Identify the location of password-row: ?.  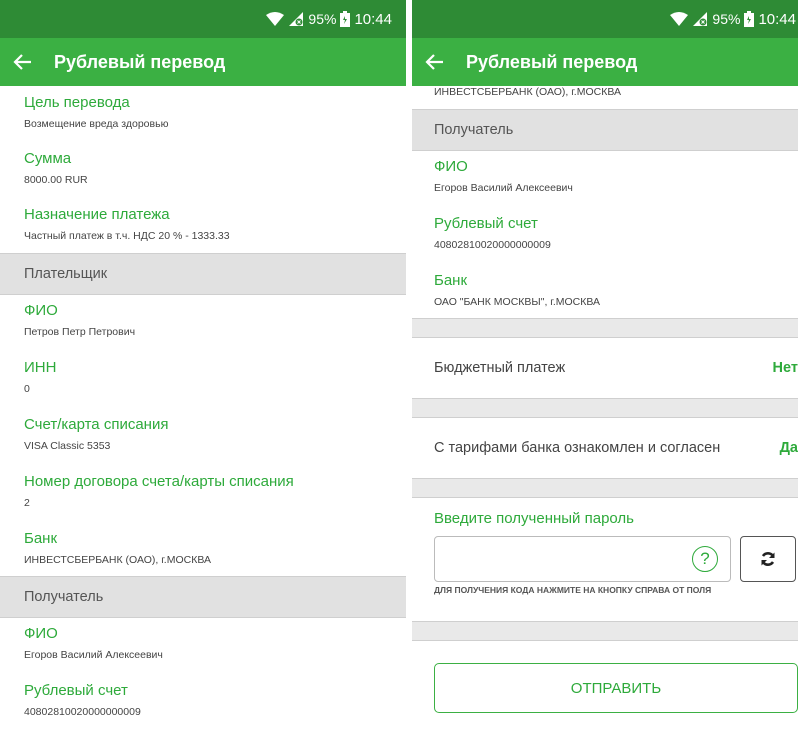
(605, 559).